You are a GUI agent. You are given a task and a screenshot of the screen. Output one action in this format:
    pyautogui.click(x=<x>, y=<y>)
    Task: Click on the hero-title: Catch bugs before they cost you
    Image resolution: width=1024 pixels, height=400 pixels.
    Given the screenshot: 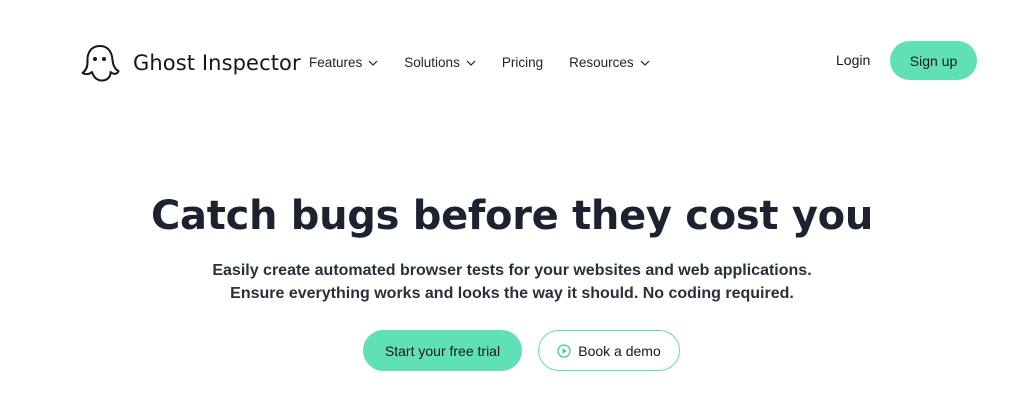 What is the action you would take?
    pyautogui.click(x=512, y=216)
    